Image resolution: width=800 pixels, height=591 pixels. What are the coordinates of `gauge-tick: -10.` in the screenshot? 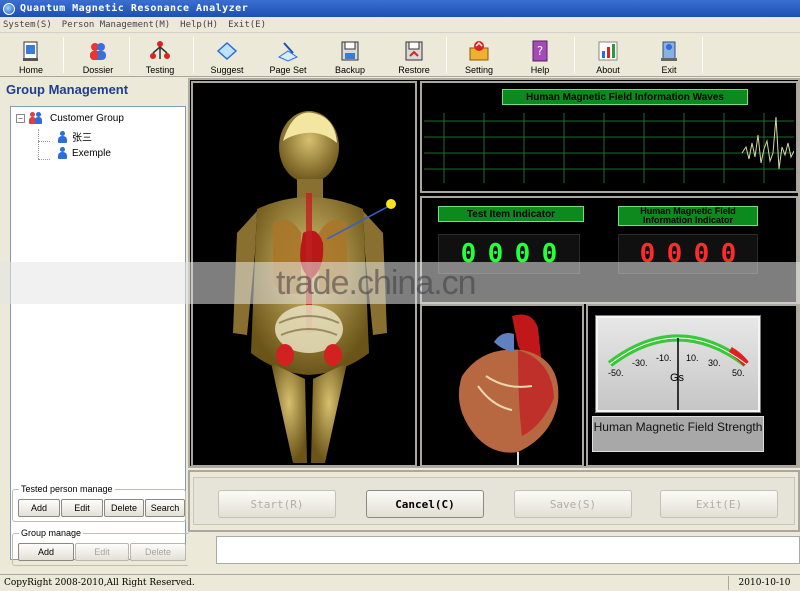 It's located at (664, 358).